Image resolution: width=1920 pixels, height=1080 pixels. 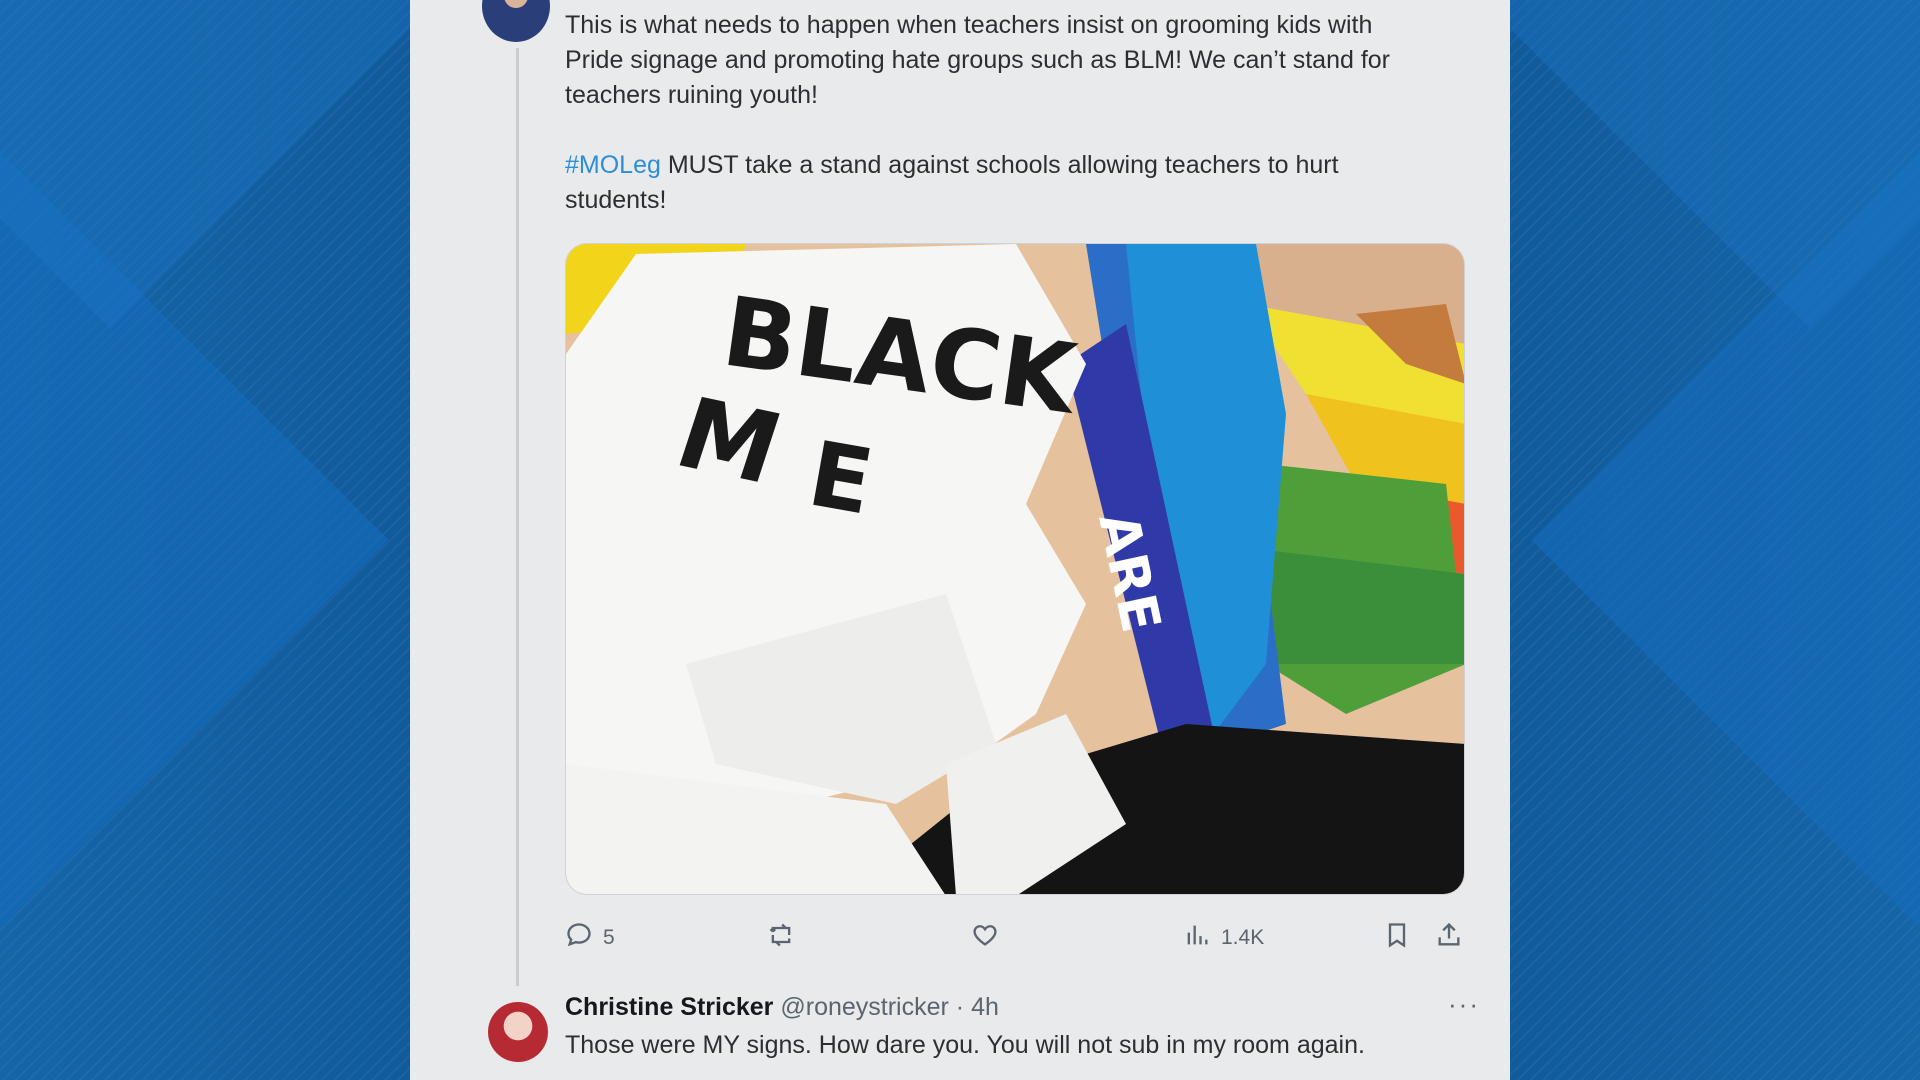 What do you see at coordinates (864, 1007) in the screenshot?
I see `reply-author-handle: @roneystricker` at bounding box center [864, 1007].